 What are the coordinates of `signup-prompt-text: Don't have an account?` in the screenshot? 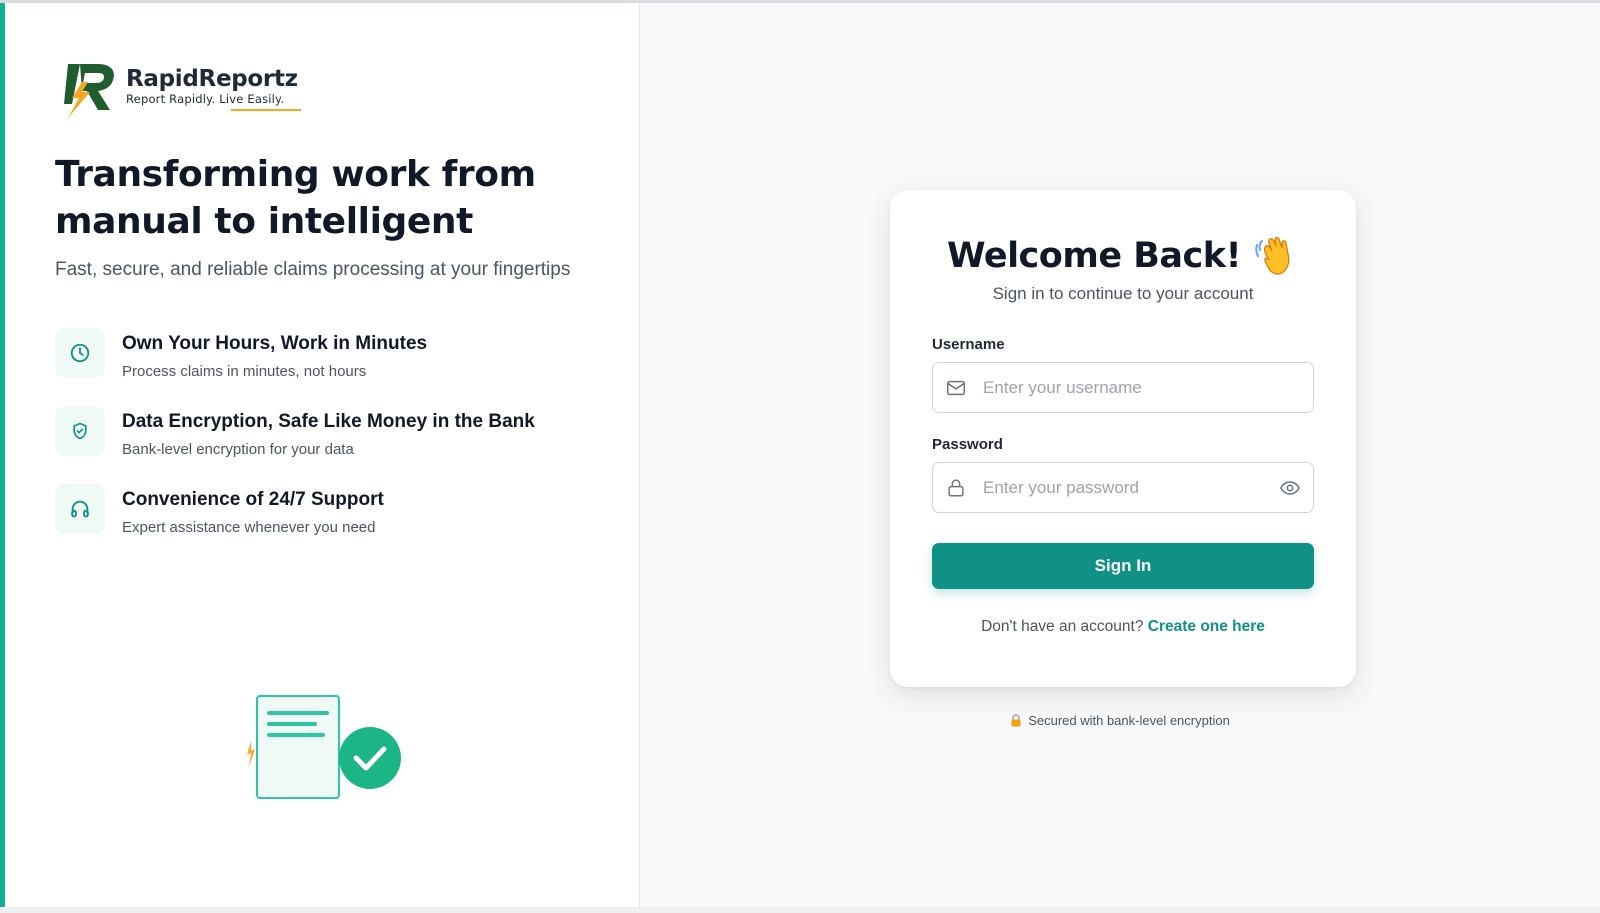 It's located at (1062, 626).